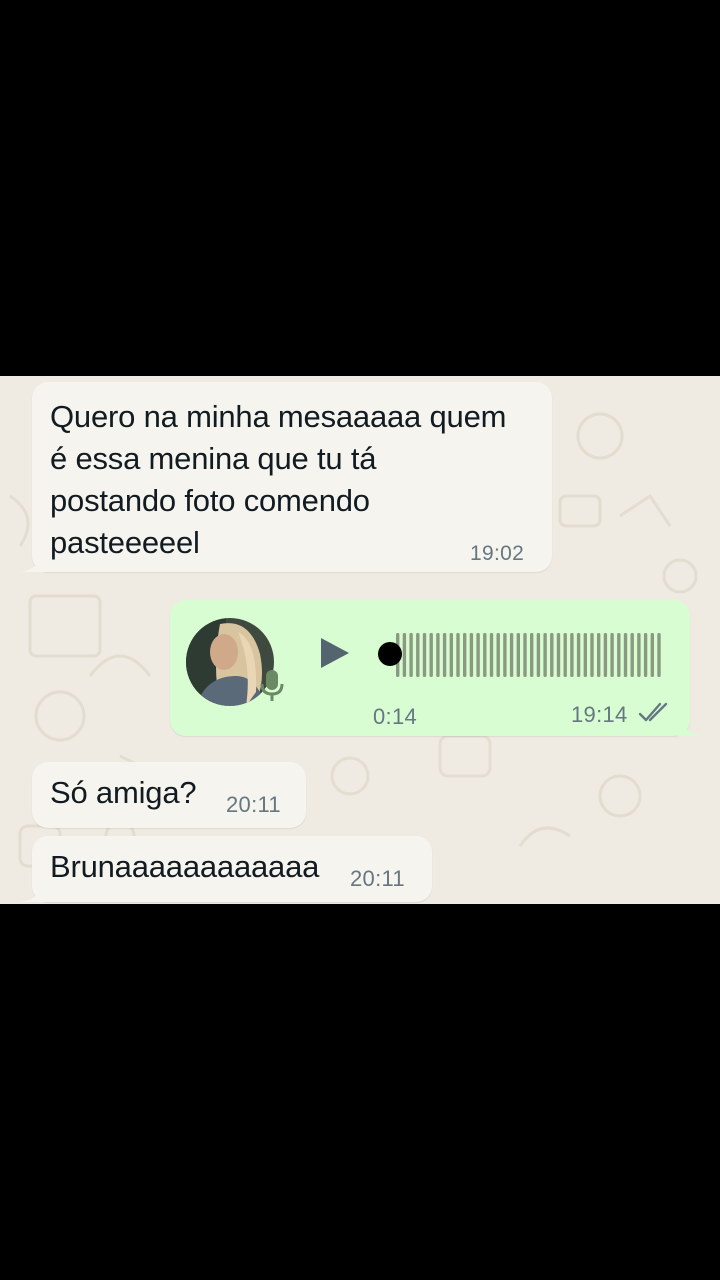 The width and height of the screenshot is (720, 1280). I want to click on message-text-line-2: é essa menina que tu tá, so click(213, 458).